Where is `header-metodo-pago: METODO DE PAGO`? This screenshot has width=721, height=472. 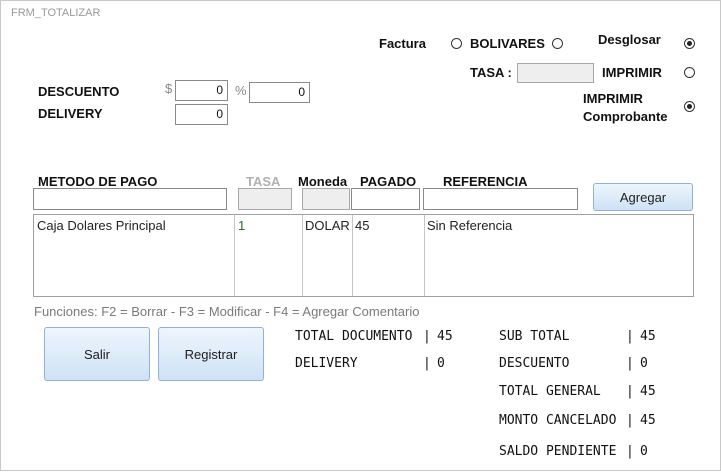
header-metodo-pago: METODO DE PAGO is located at coordinates (98, 181).